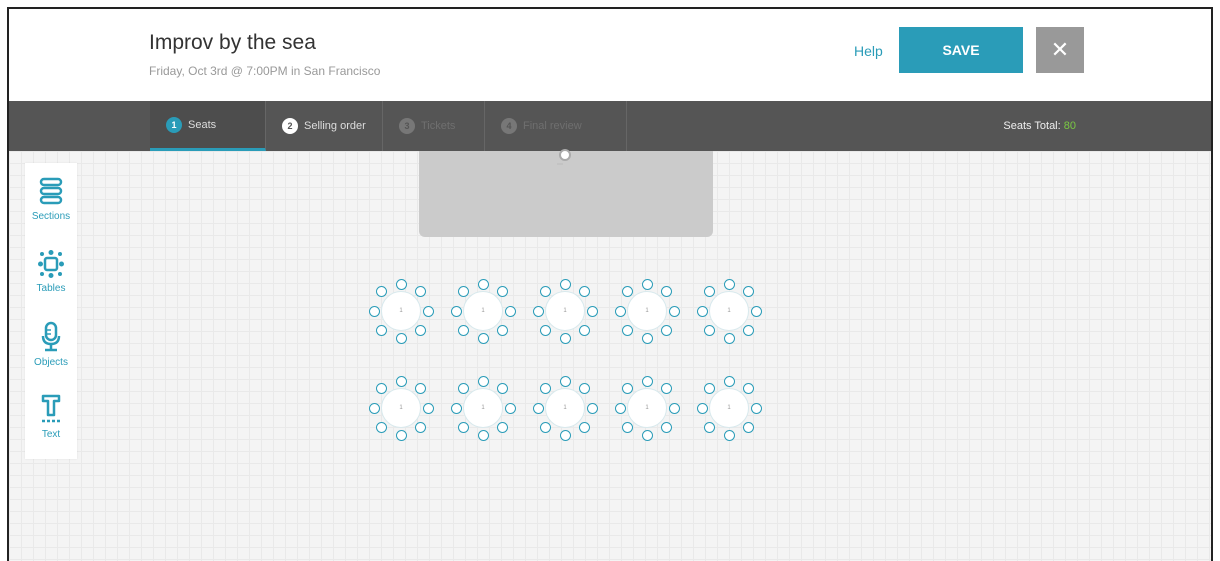  Describe the element at coordinates (868, 51) in the screenshot. I see `help-link: Help` at that location.